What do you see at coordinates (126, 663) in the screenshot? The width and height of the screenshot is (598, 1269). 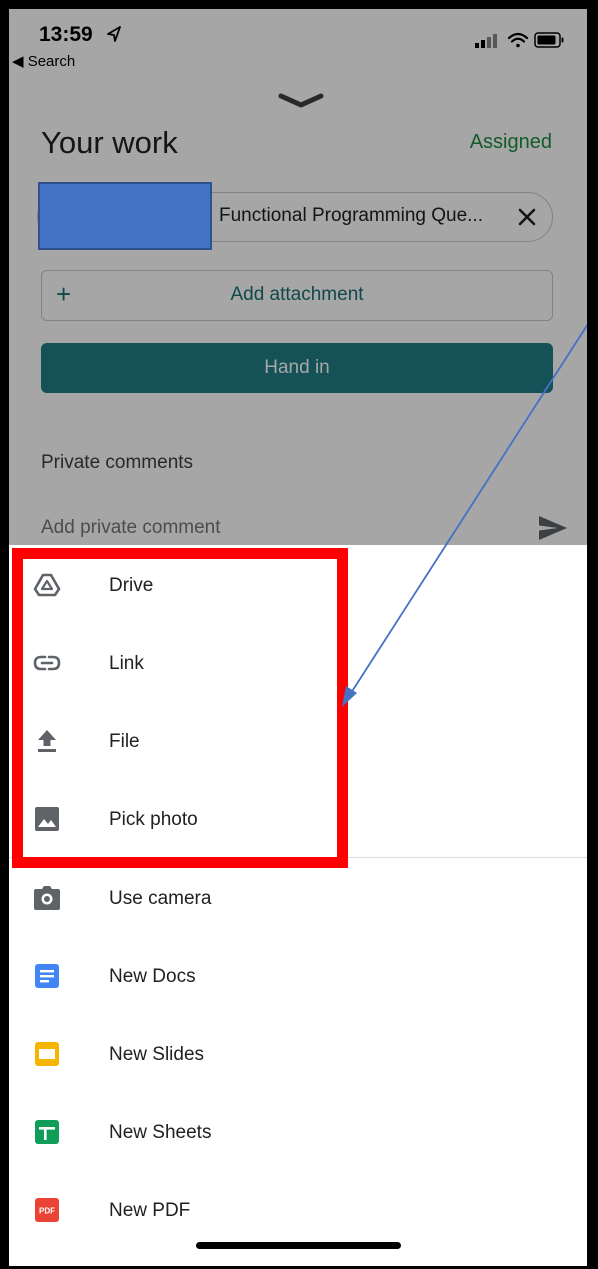 I see `menu-item-label: Link` at bounding box center [126, 663].